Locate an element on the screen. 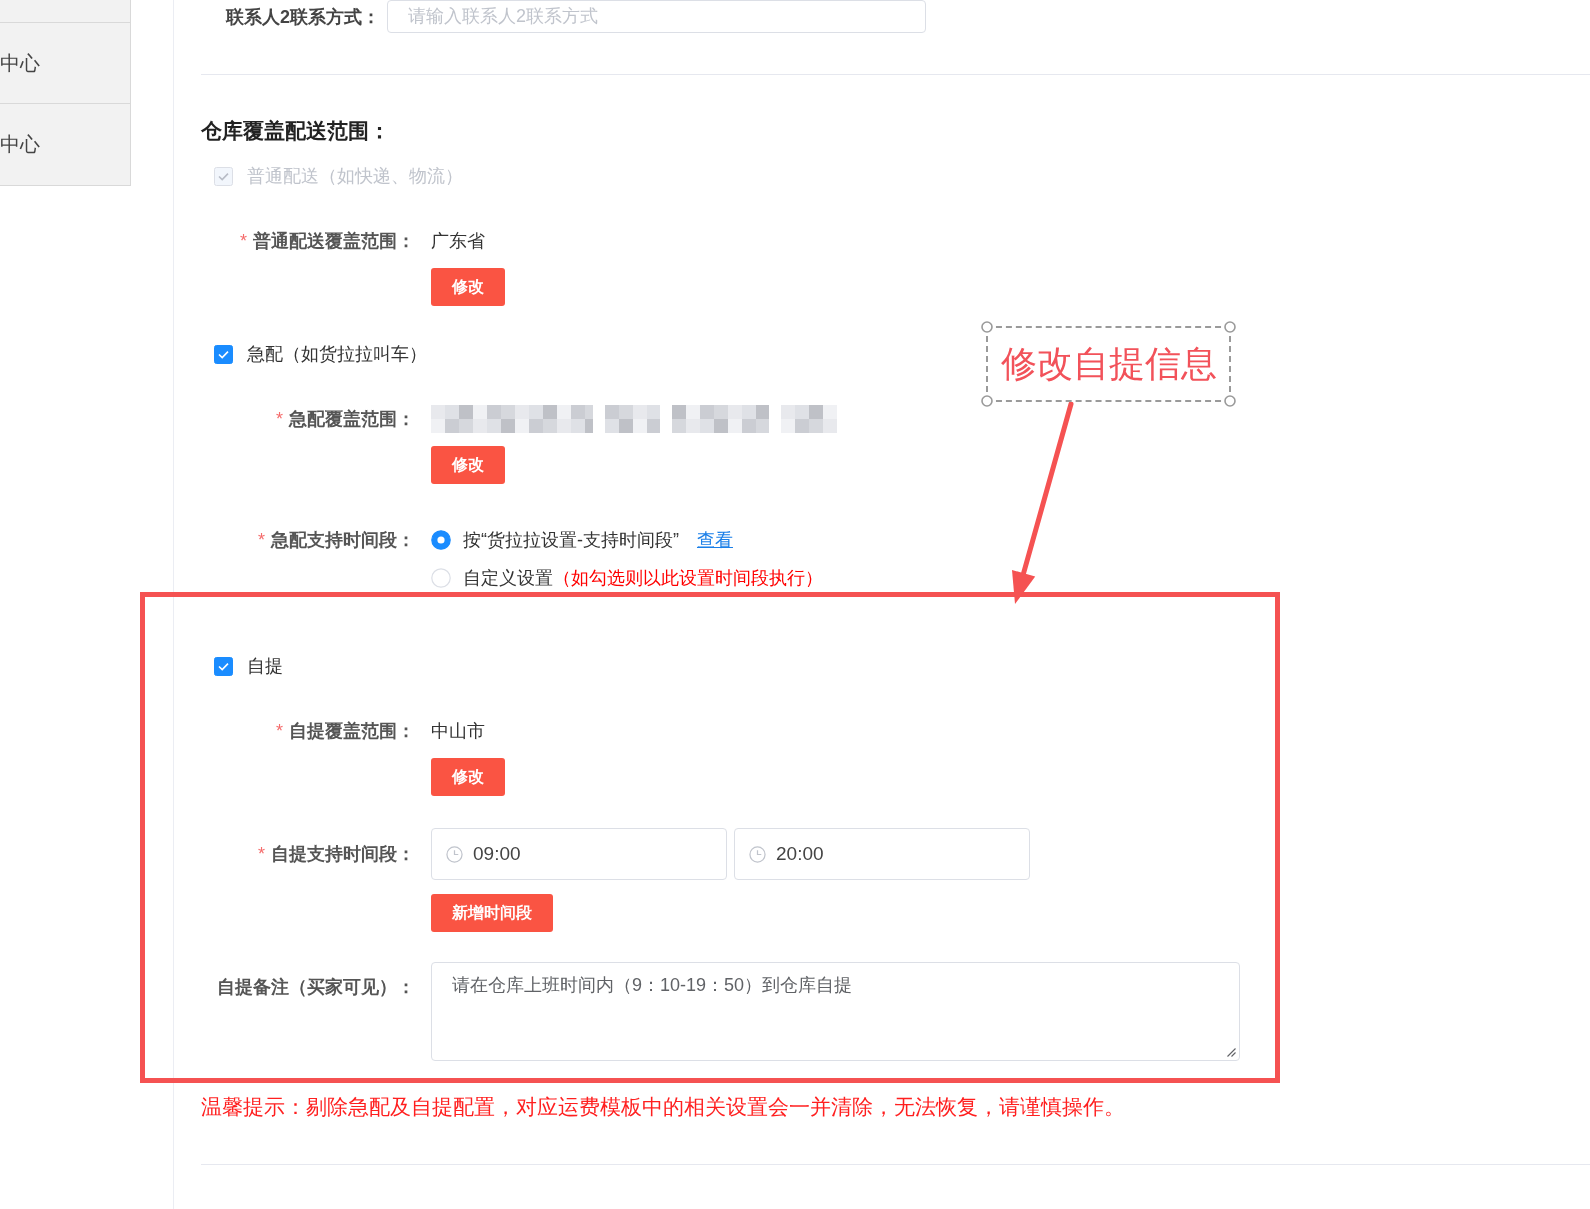  radio-label: 自定义设置 is located at coordinates (508, 578).